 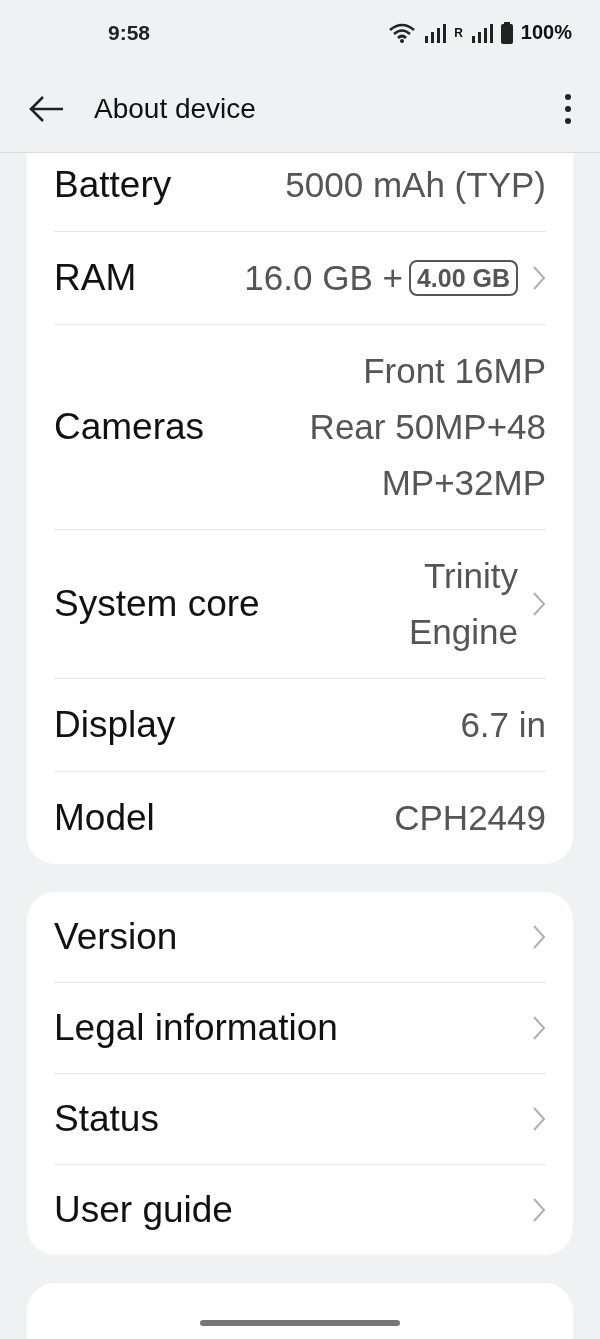 I want to click on menu-item: Status, so click(x=300, y=1119).